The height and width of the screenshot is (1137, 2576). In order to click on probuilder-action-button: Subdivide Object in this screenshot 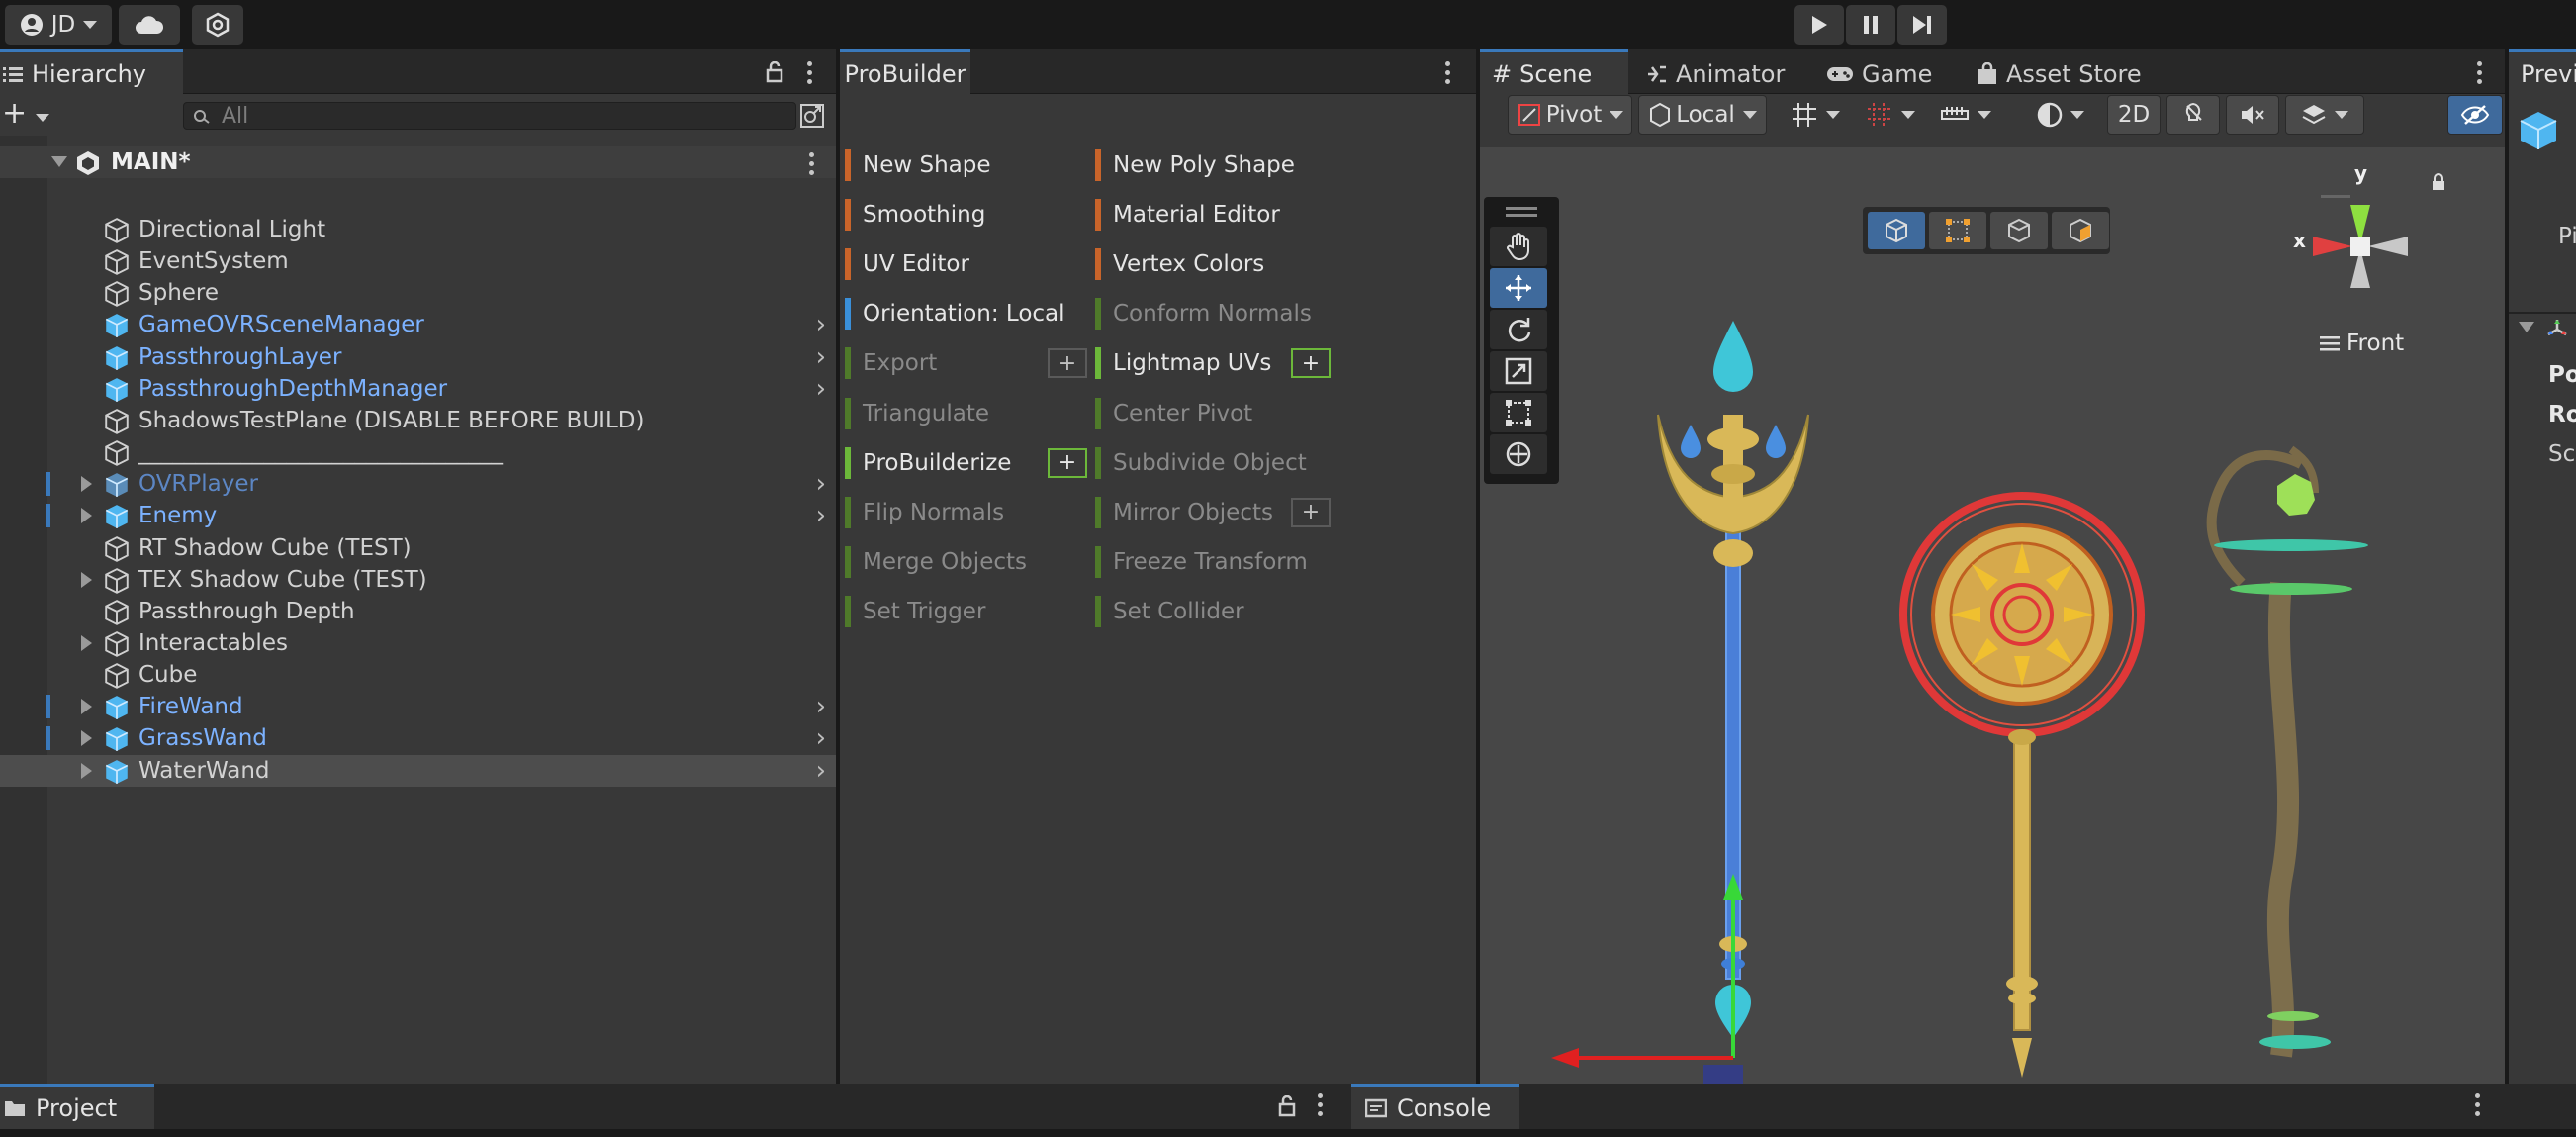, I will do `click(1214, 463)`.